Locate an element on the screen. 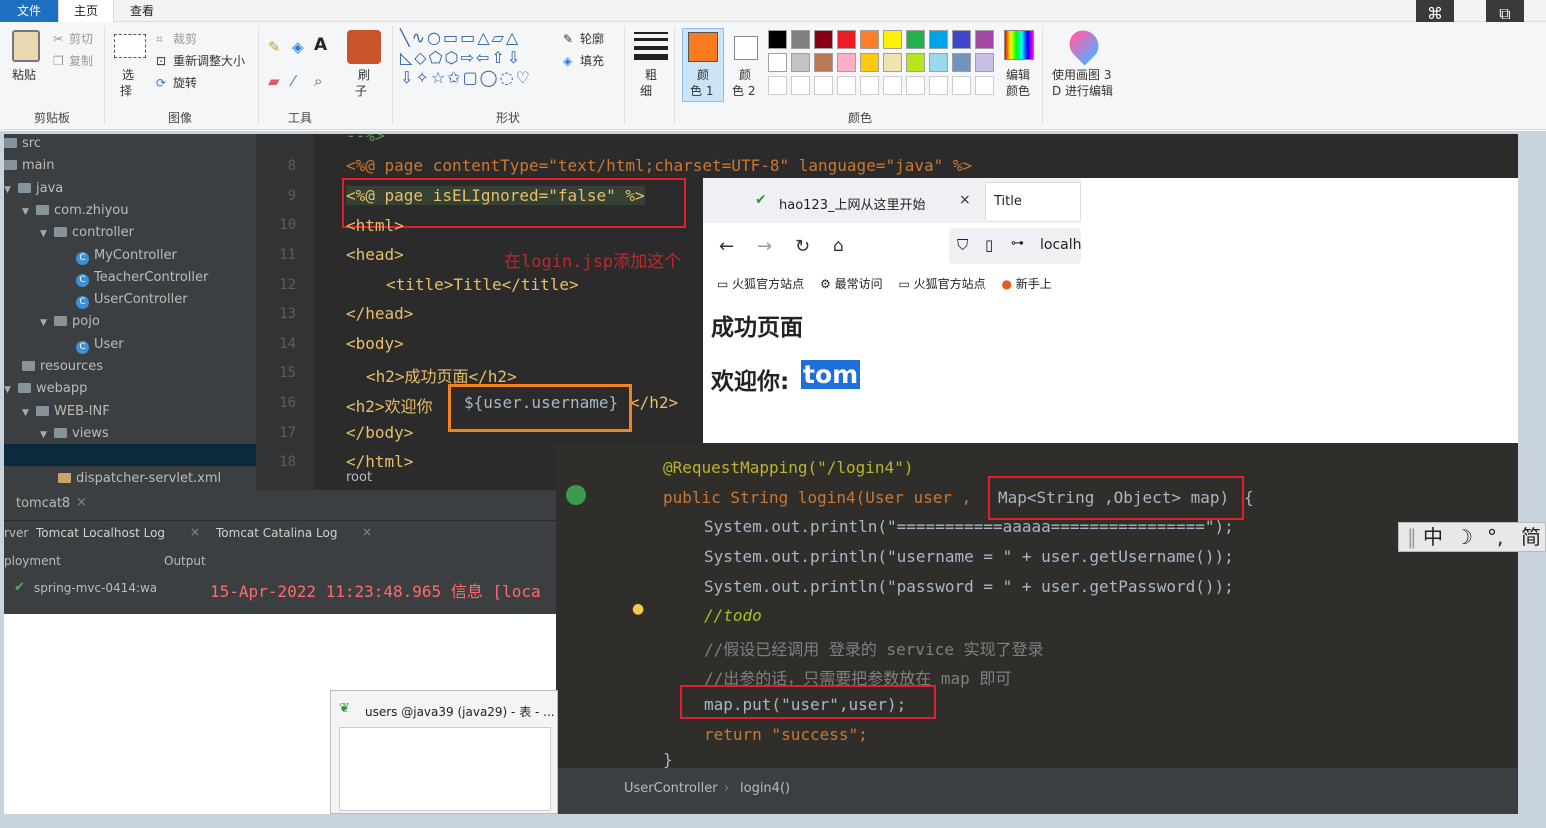 The width and height of the screenshot is (1546, 828). tree-item: ▼ views is located at coordinates (74, 434).